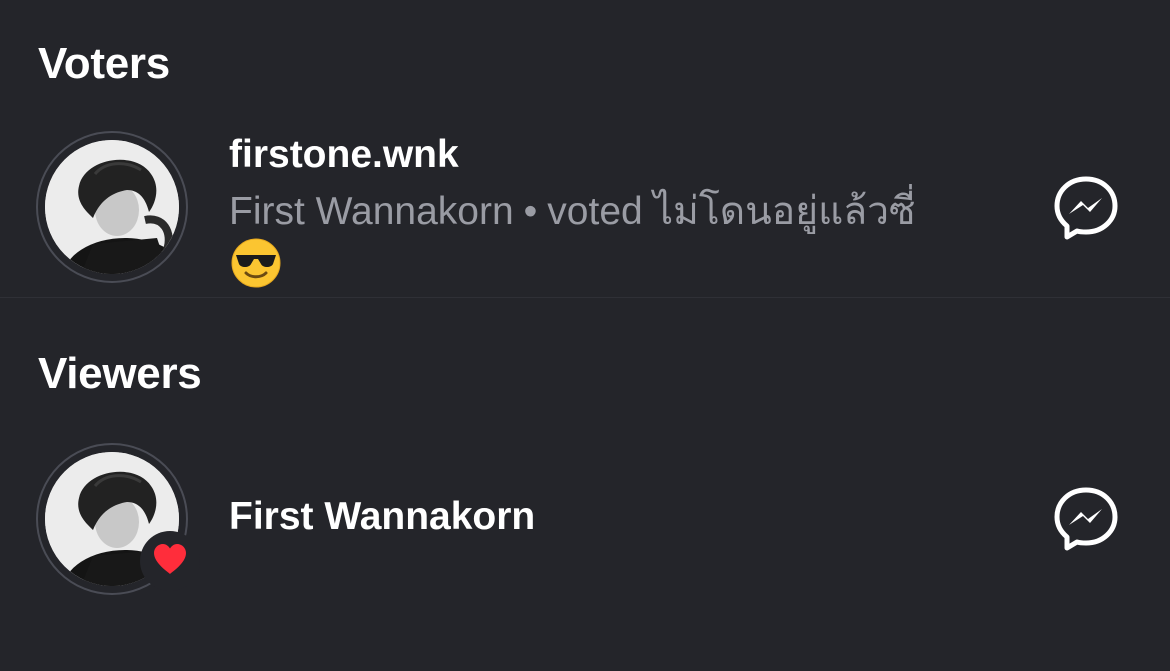 This screenshot has width=1170, height=671. What do you see at coordinates (344, 155) in the screenshot?
I see `voter-username: firstone.wnk` at bounding box center [344, 155].